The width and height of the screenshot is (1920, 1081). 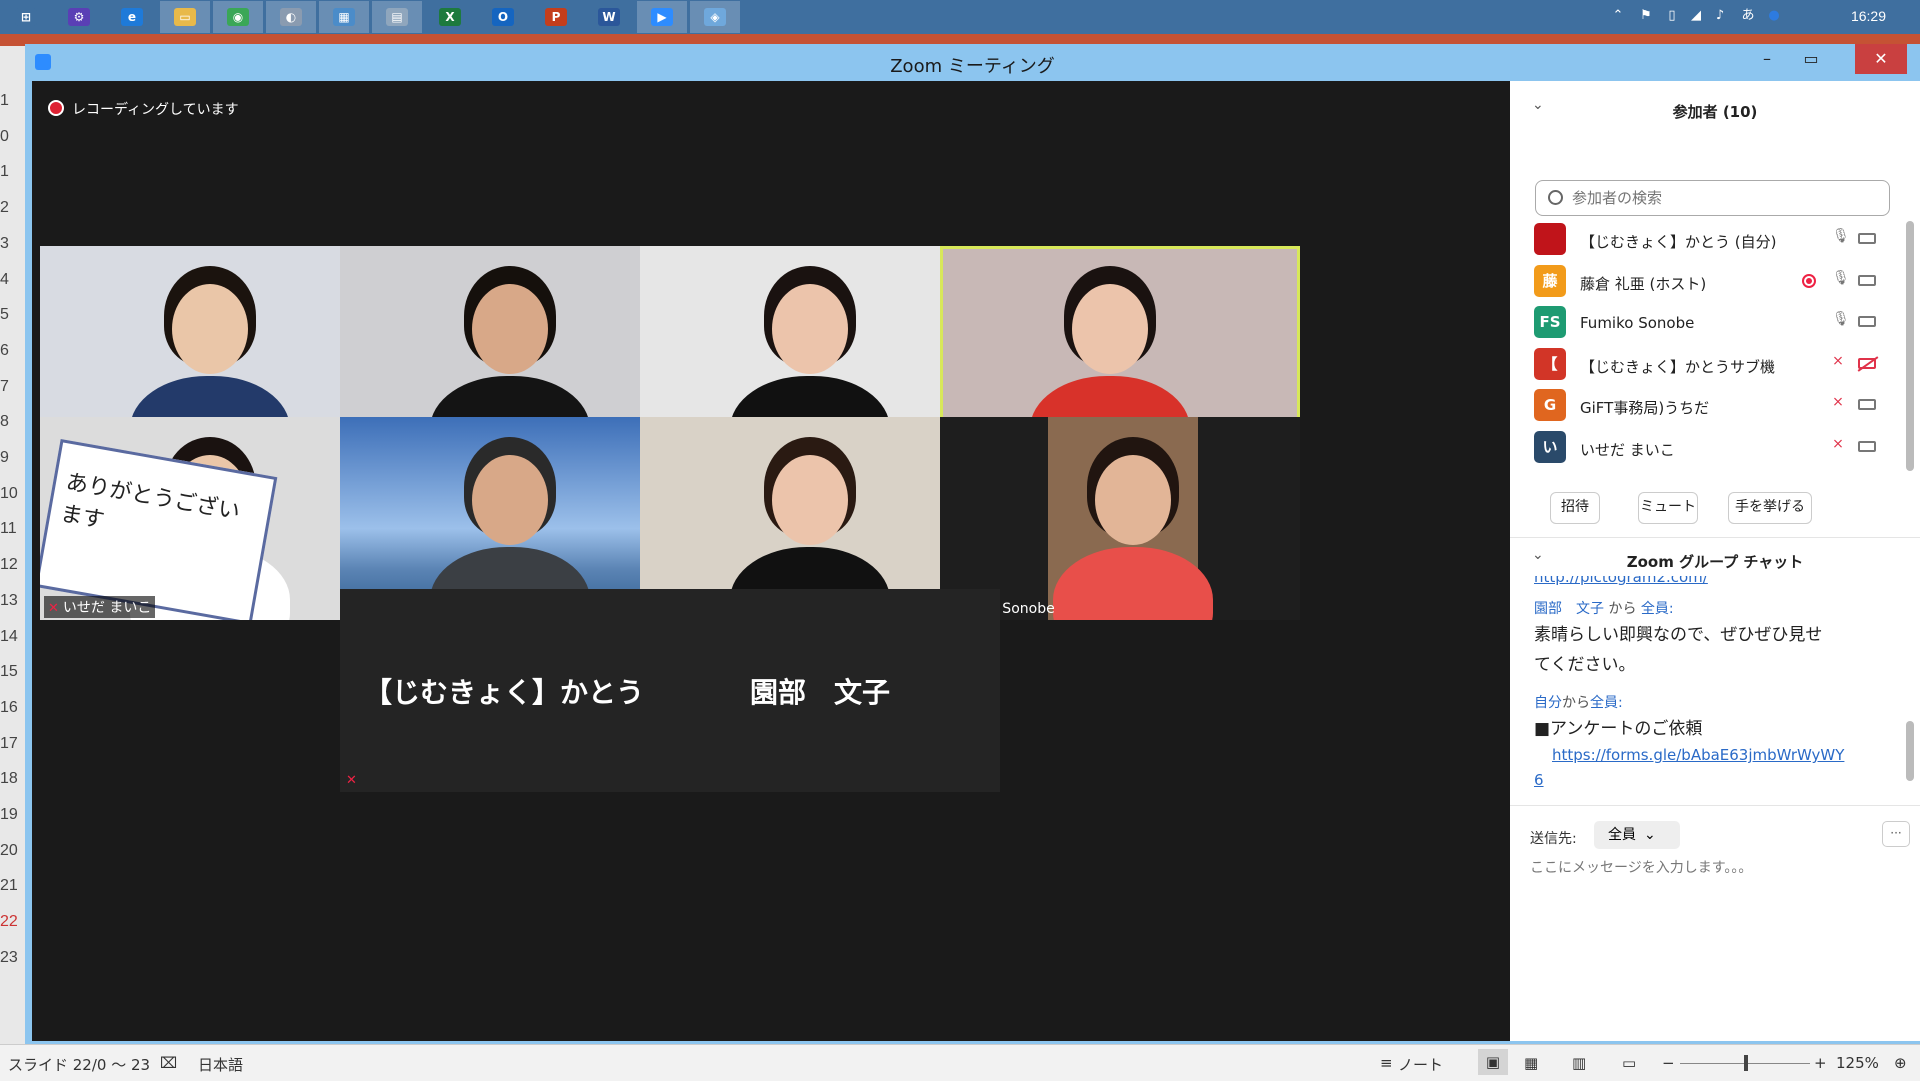 I want to click on slide-row-number: 11, so click(x=8, y=529).